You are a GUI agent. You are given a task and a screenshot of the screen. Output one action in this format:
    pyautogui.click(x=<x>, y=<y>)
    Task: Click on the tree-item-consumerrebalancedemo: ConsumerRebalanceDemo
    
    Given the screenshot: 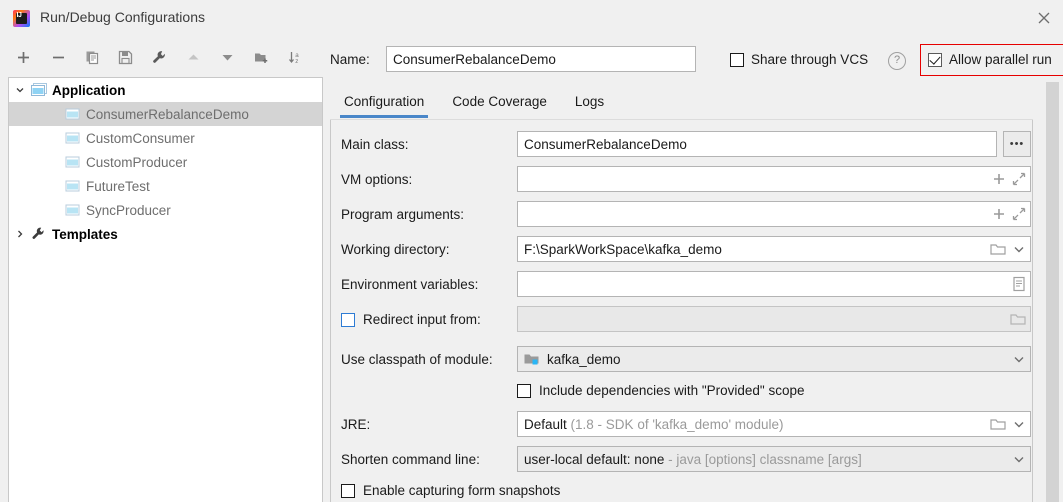 What is the action you would take?
    pyautogui.click(x=165, y=114)
    